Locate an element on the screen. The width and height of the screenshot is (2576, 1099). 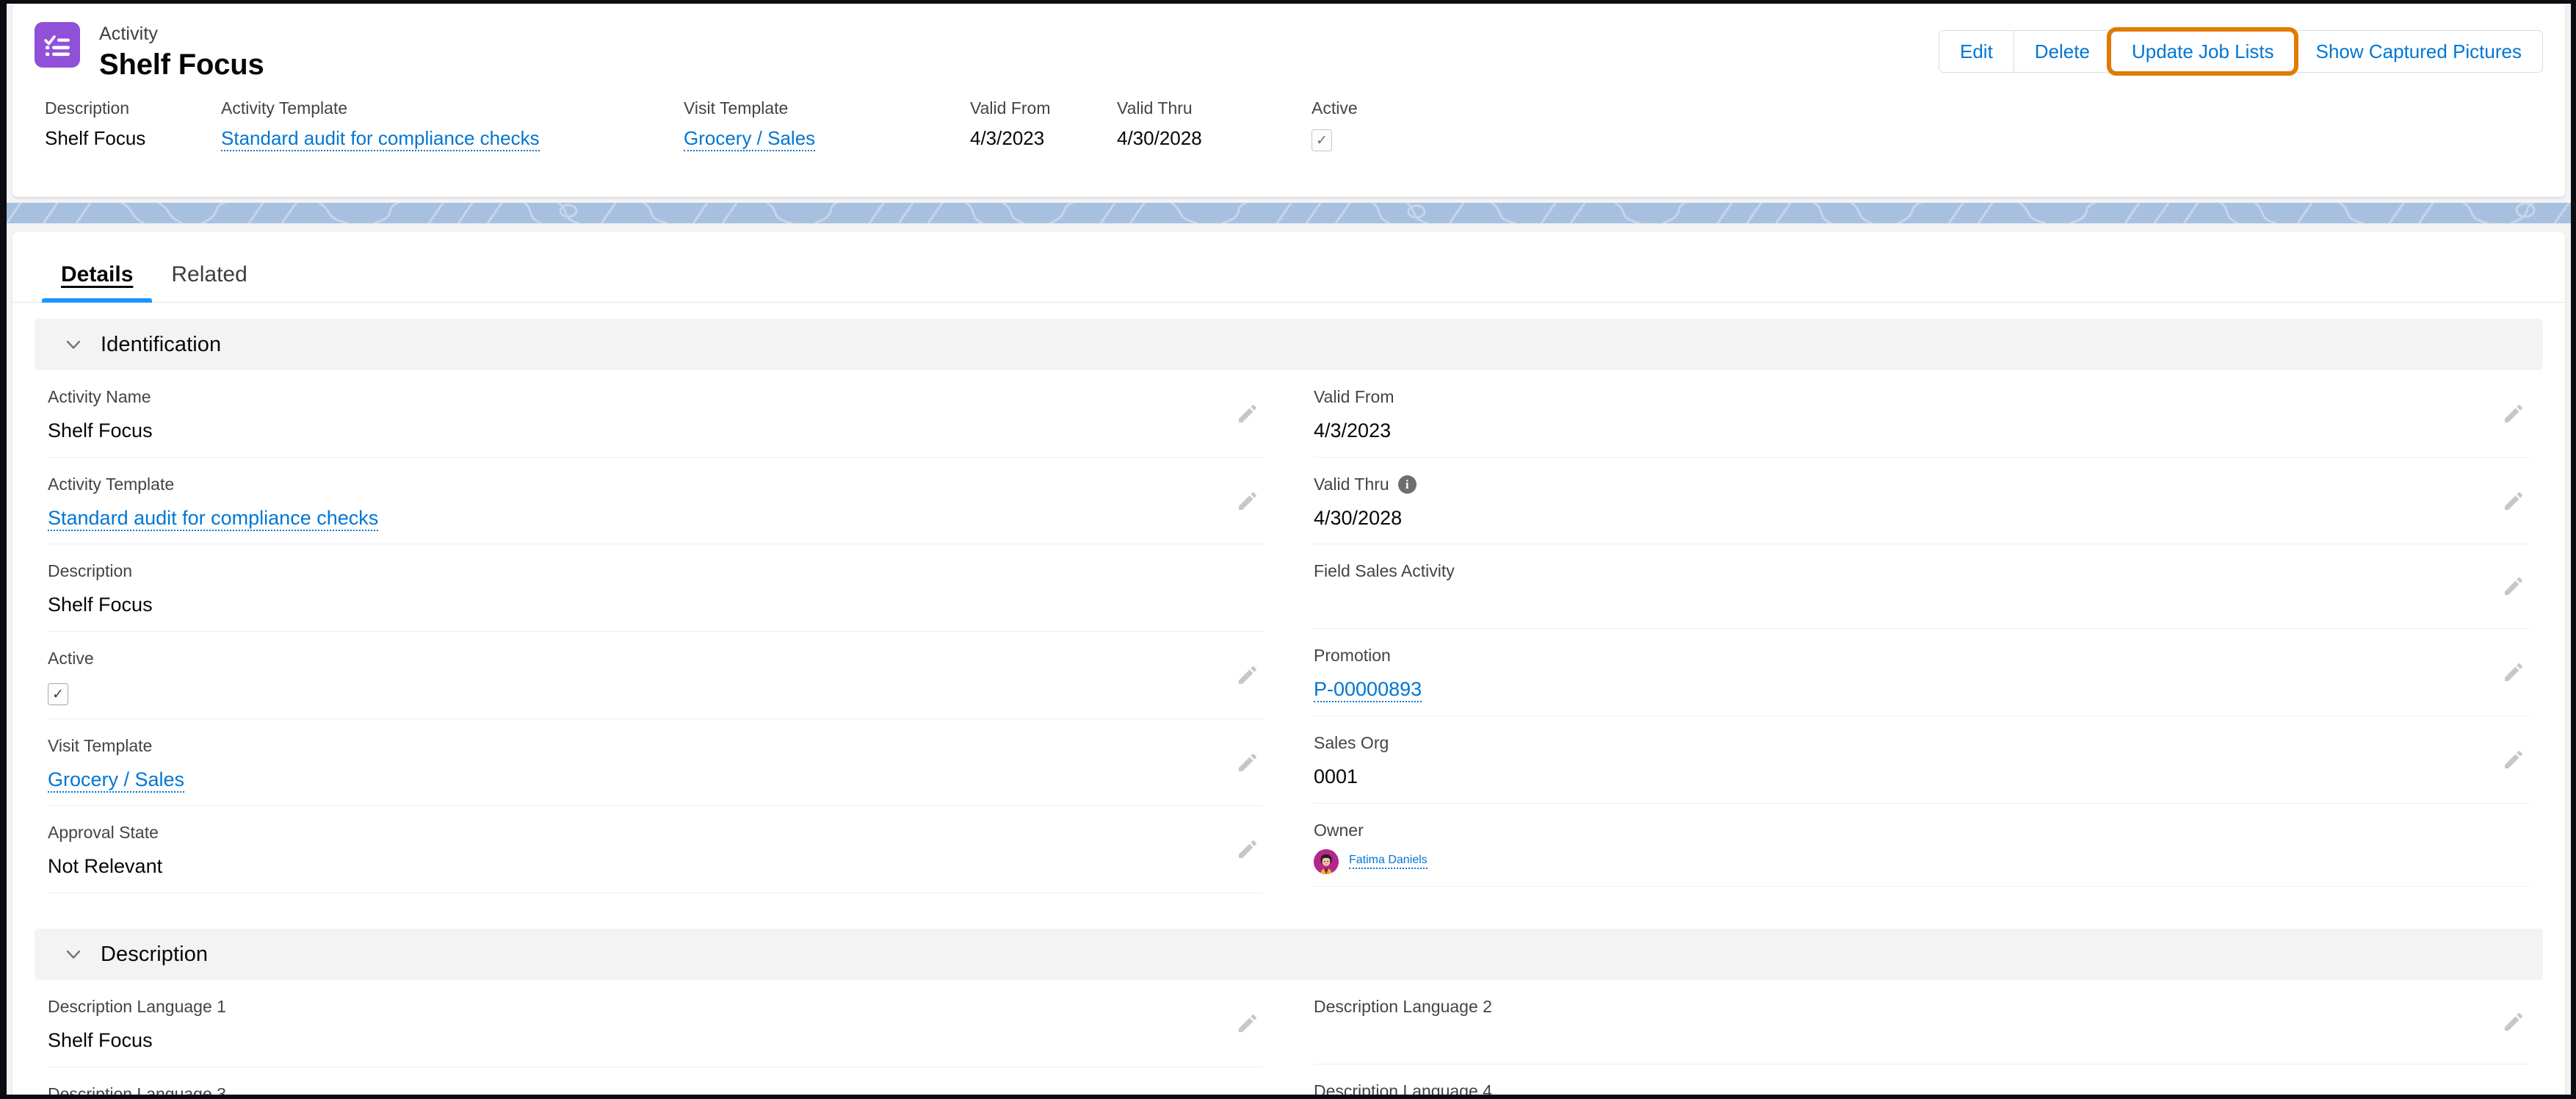
page-title: Shelf Focus is located at coordinates (181, 65).